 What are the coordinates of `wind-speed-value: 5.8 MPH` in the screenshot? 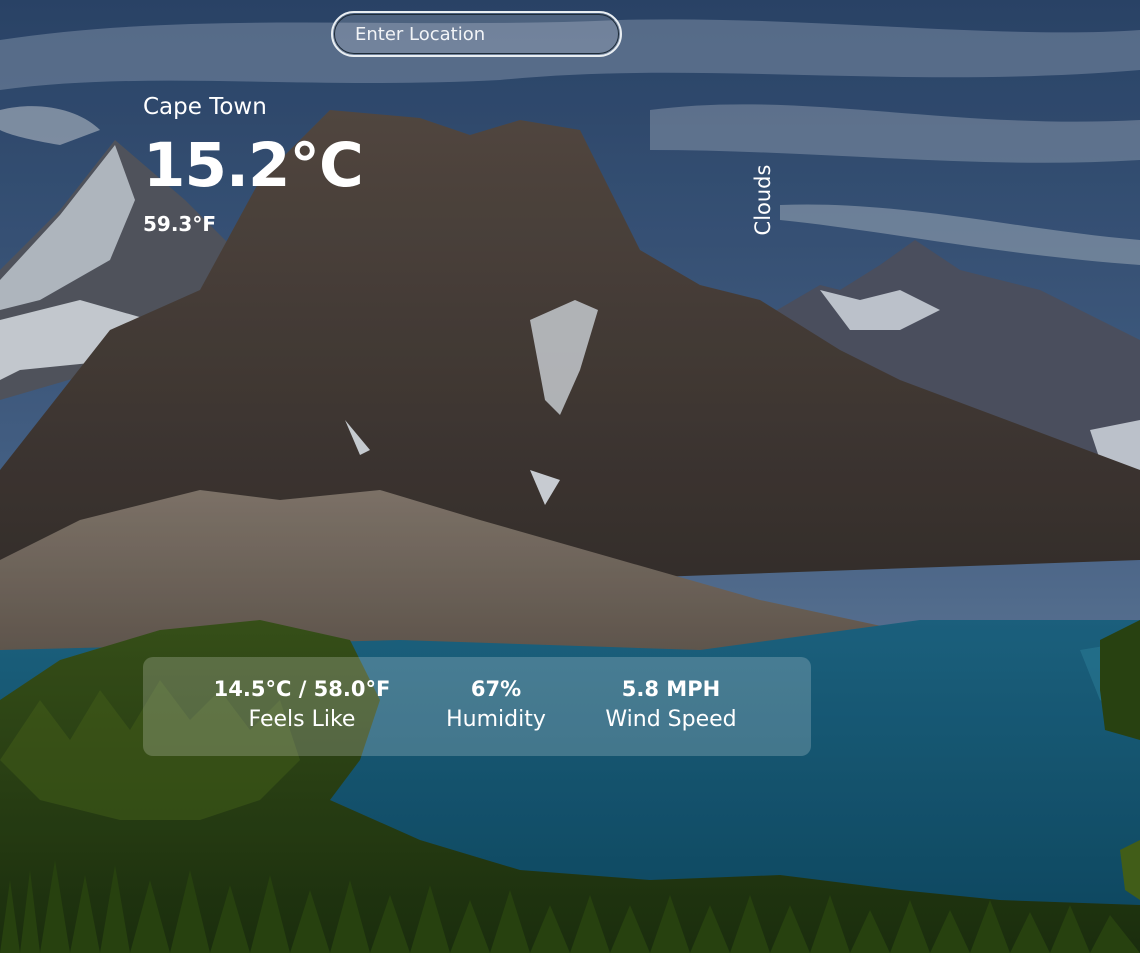 It's located at (671, 689).